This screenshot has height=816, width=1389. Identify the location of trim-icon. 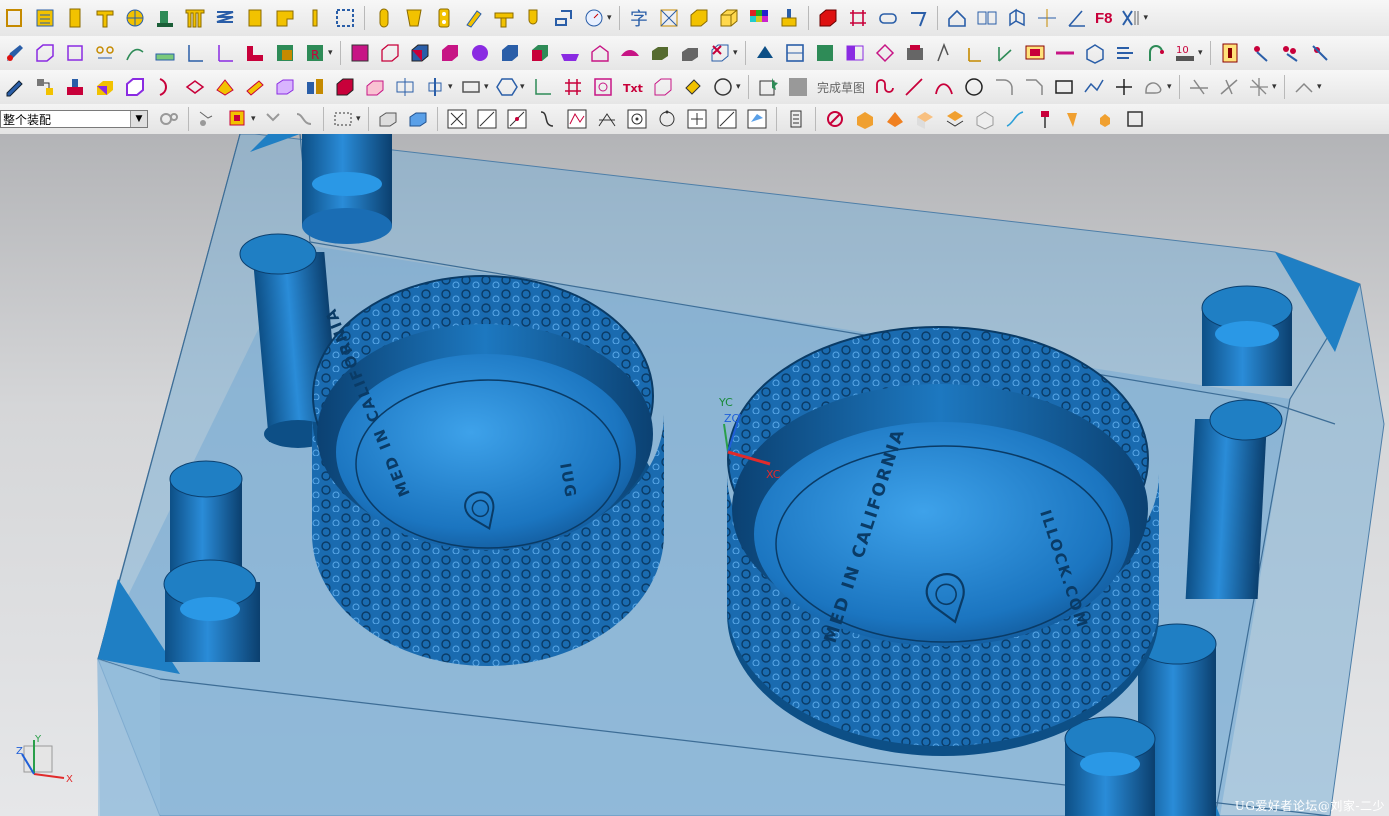
(858, 18).